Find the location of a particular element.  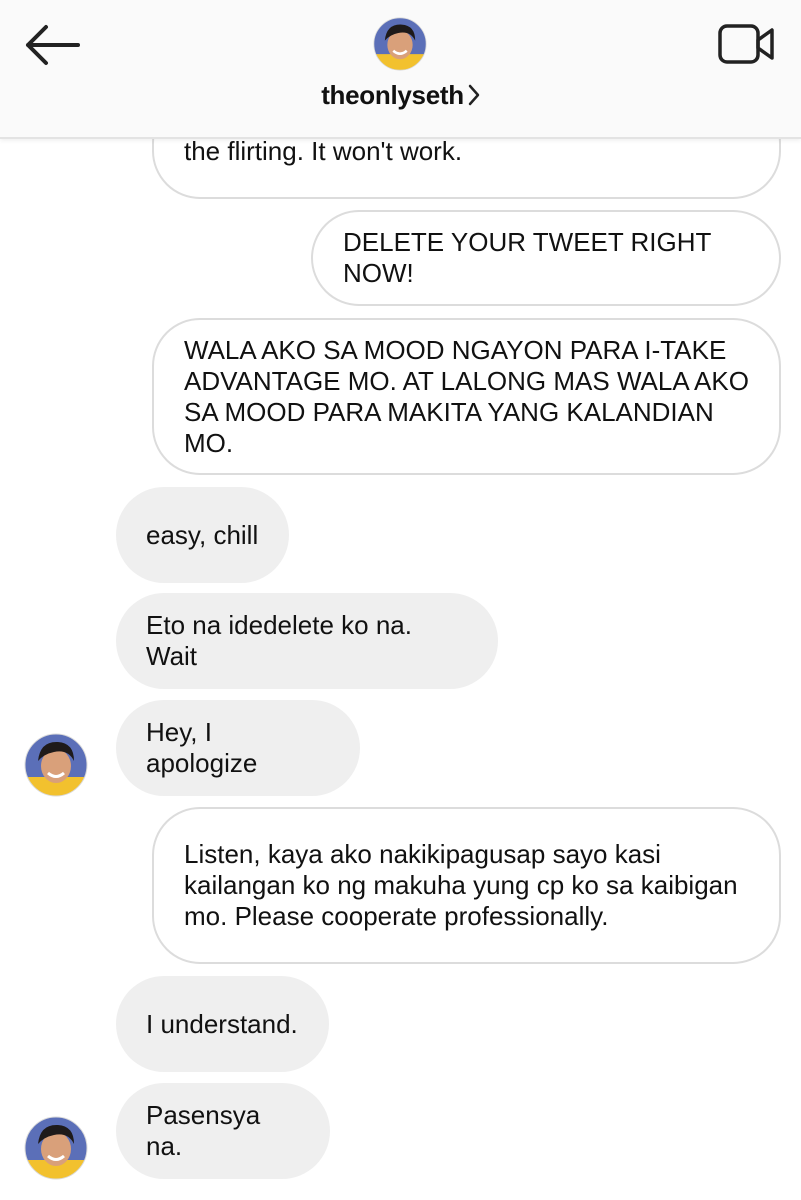

message-bubble-incoming: Eto na idedelete ko na. Wait is located at coordinates (307, 641).